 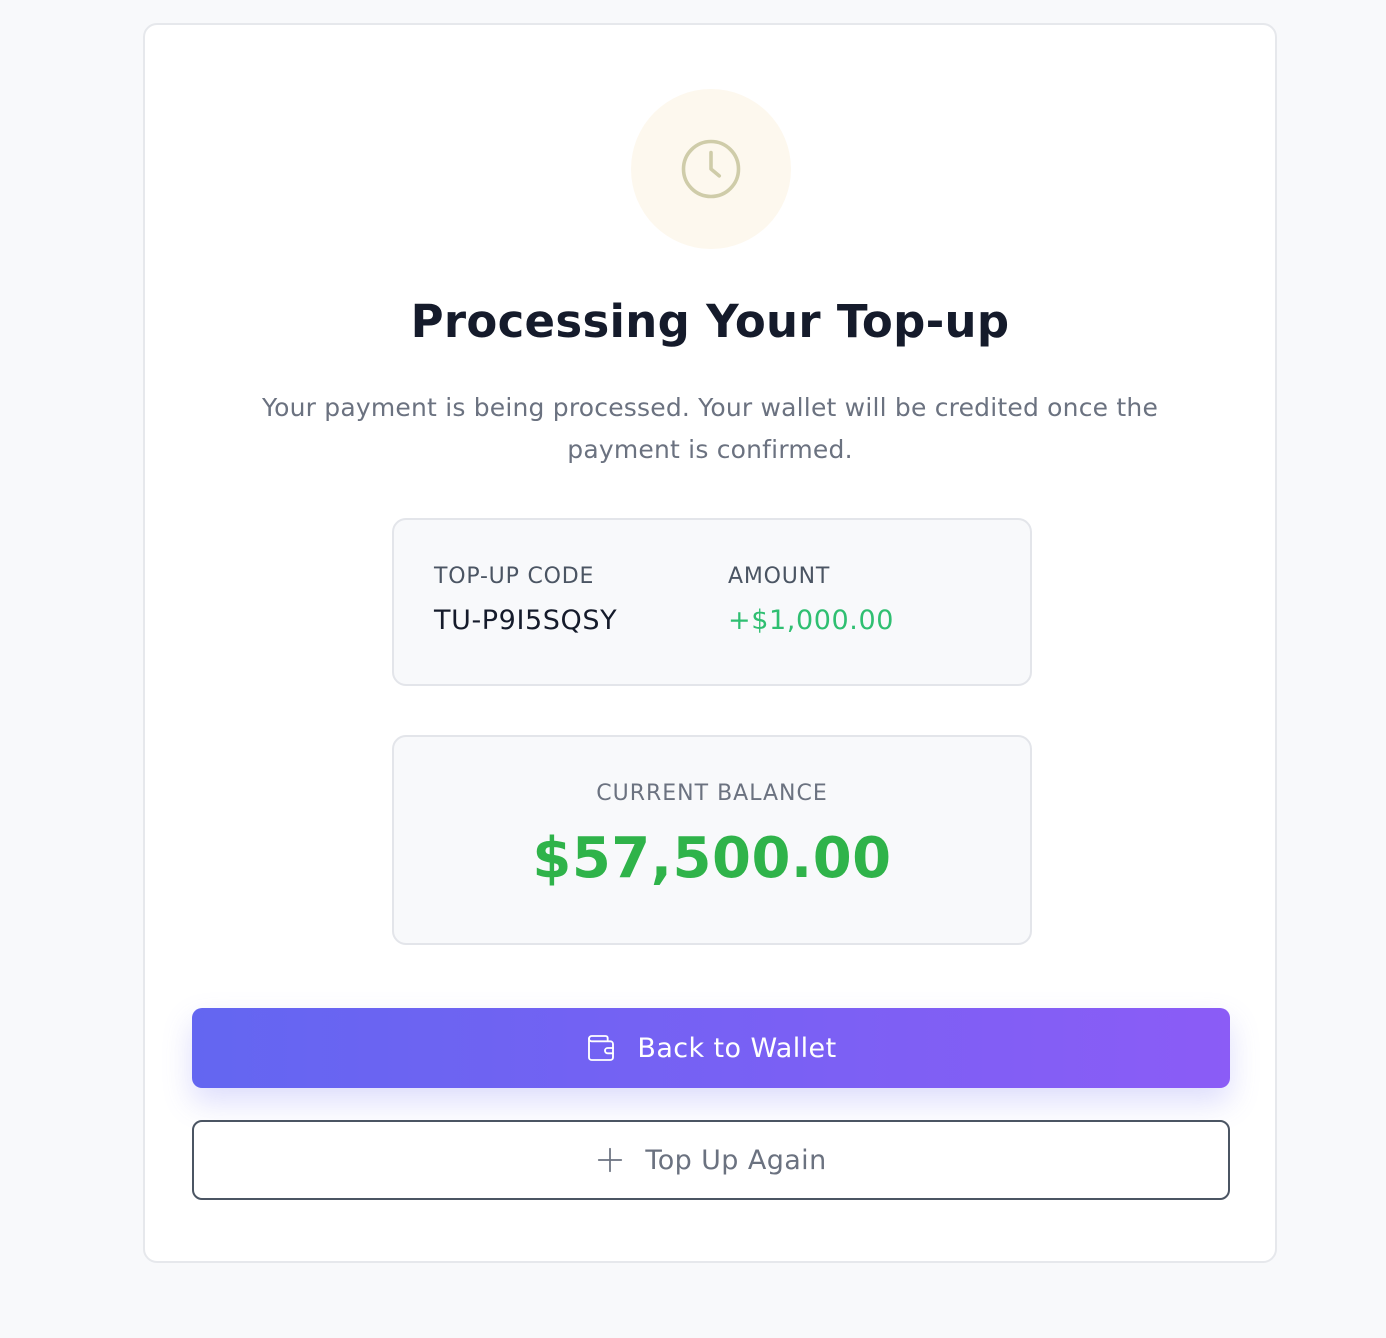 I want to click on current-balance-panel: CURRENT BALANCE $57,500.00, so click(x=712, y=840).